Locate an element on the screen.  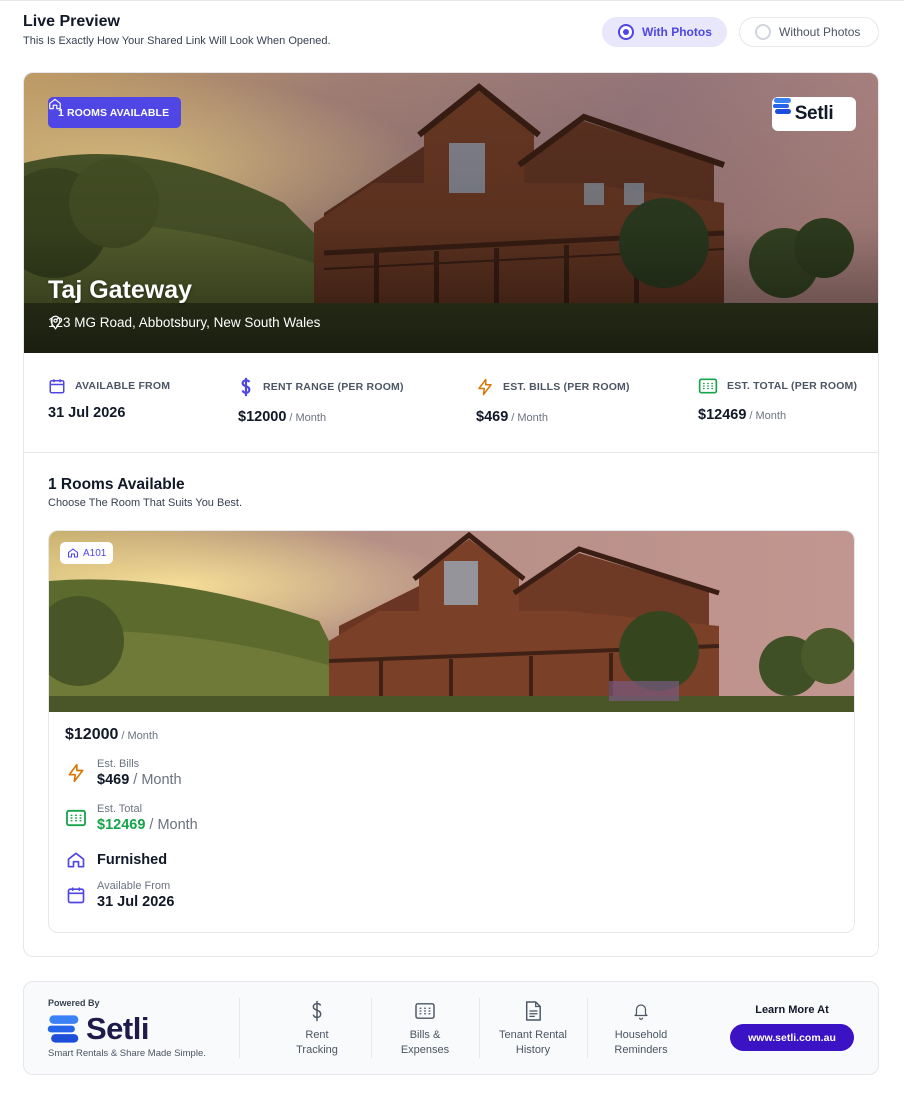
feature-line2: Tracking is located at coordinates (317, 1050).